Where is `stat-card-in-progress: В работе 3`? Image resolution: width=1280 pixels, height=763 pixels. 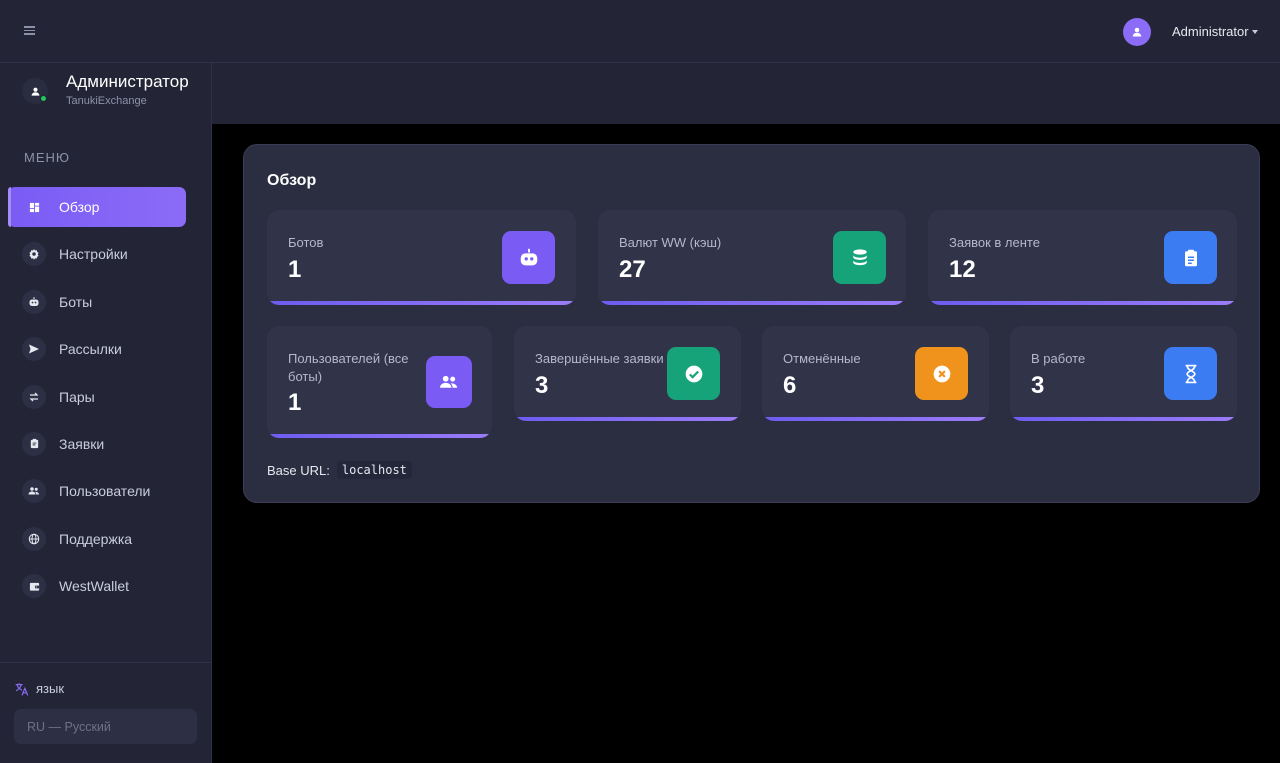 stat-card-in-progress: В работе 3 is located at coordinates (1123, 373).